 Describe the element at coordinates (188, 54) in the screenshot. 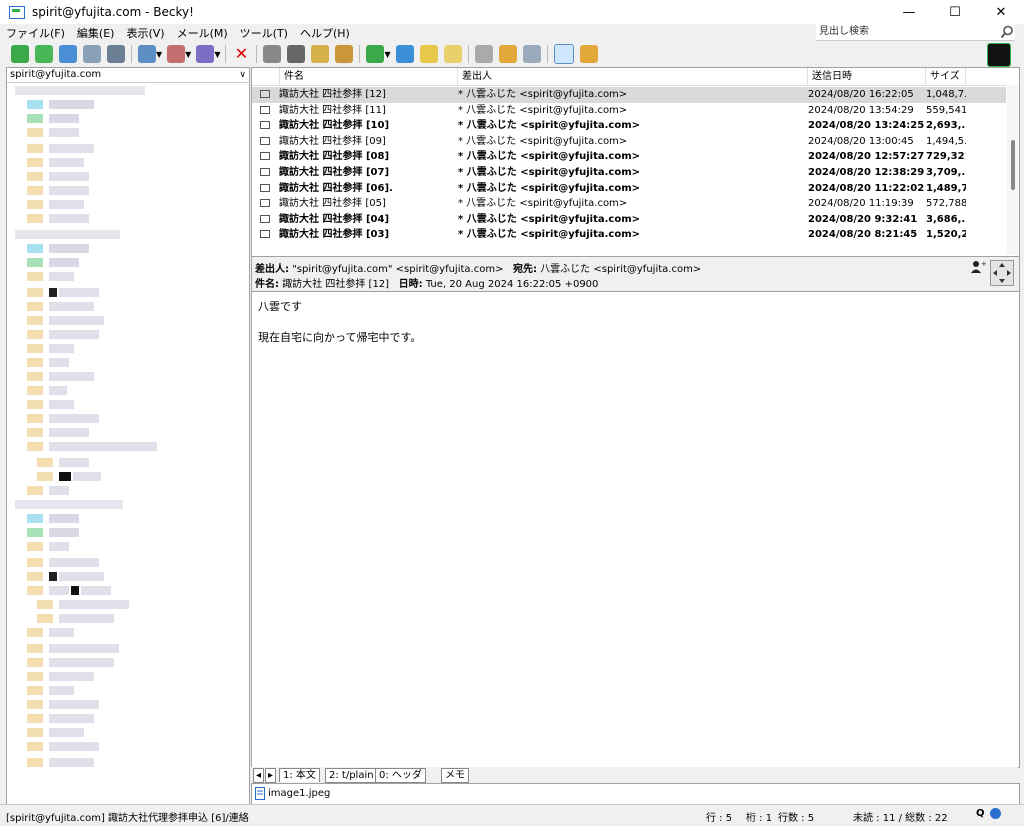

I see `reply-dropdown-icon: ▼` at that location.